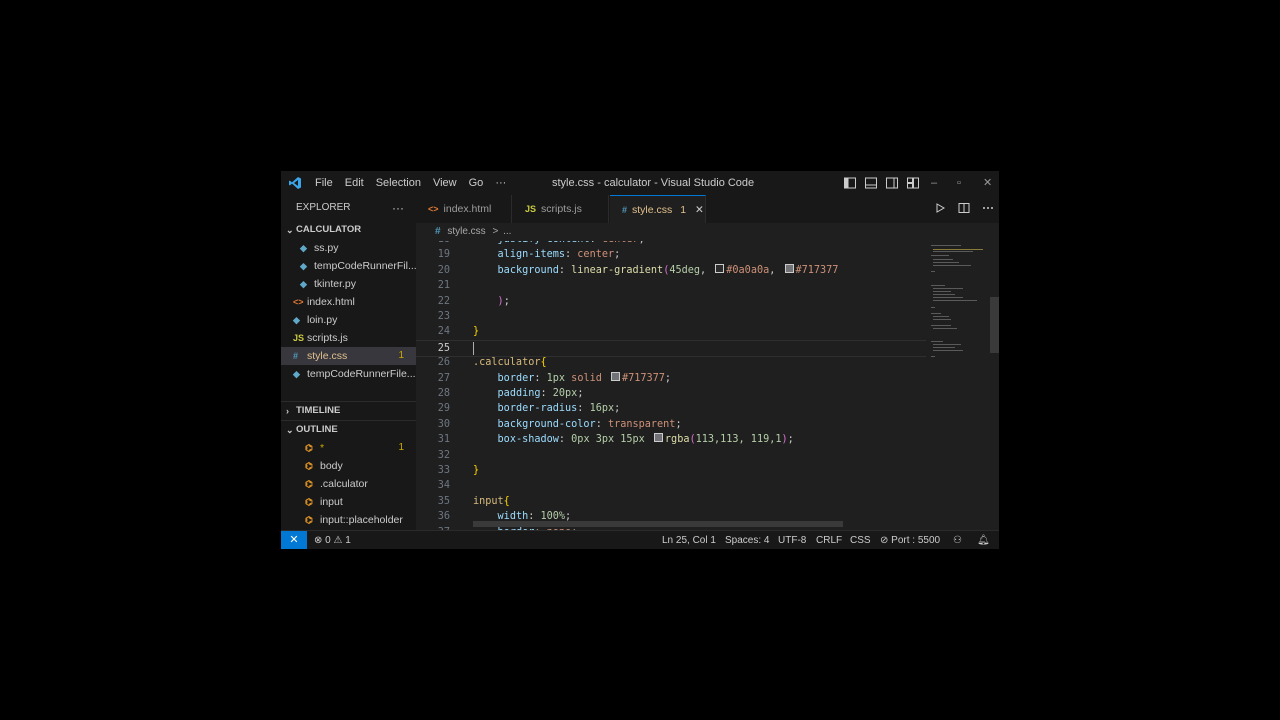  Describe the element at coordinates (332, 540) in the screenshot. I see `problems-indicator: ⊗ 0 ⚠ 1` at that location.